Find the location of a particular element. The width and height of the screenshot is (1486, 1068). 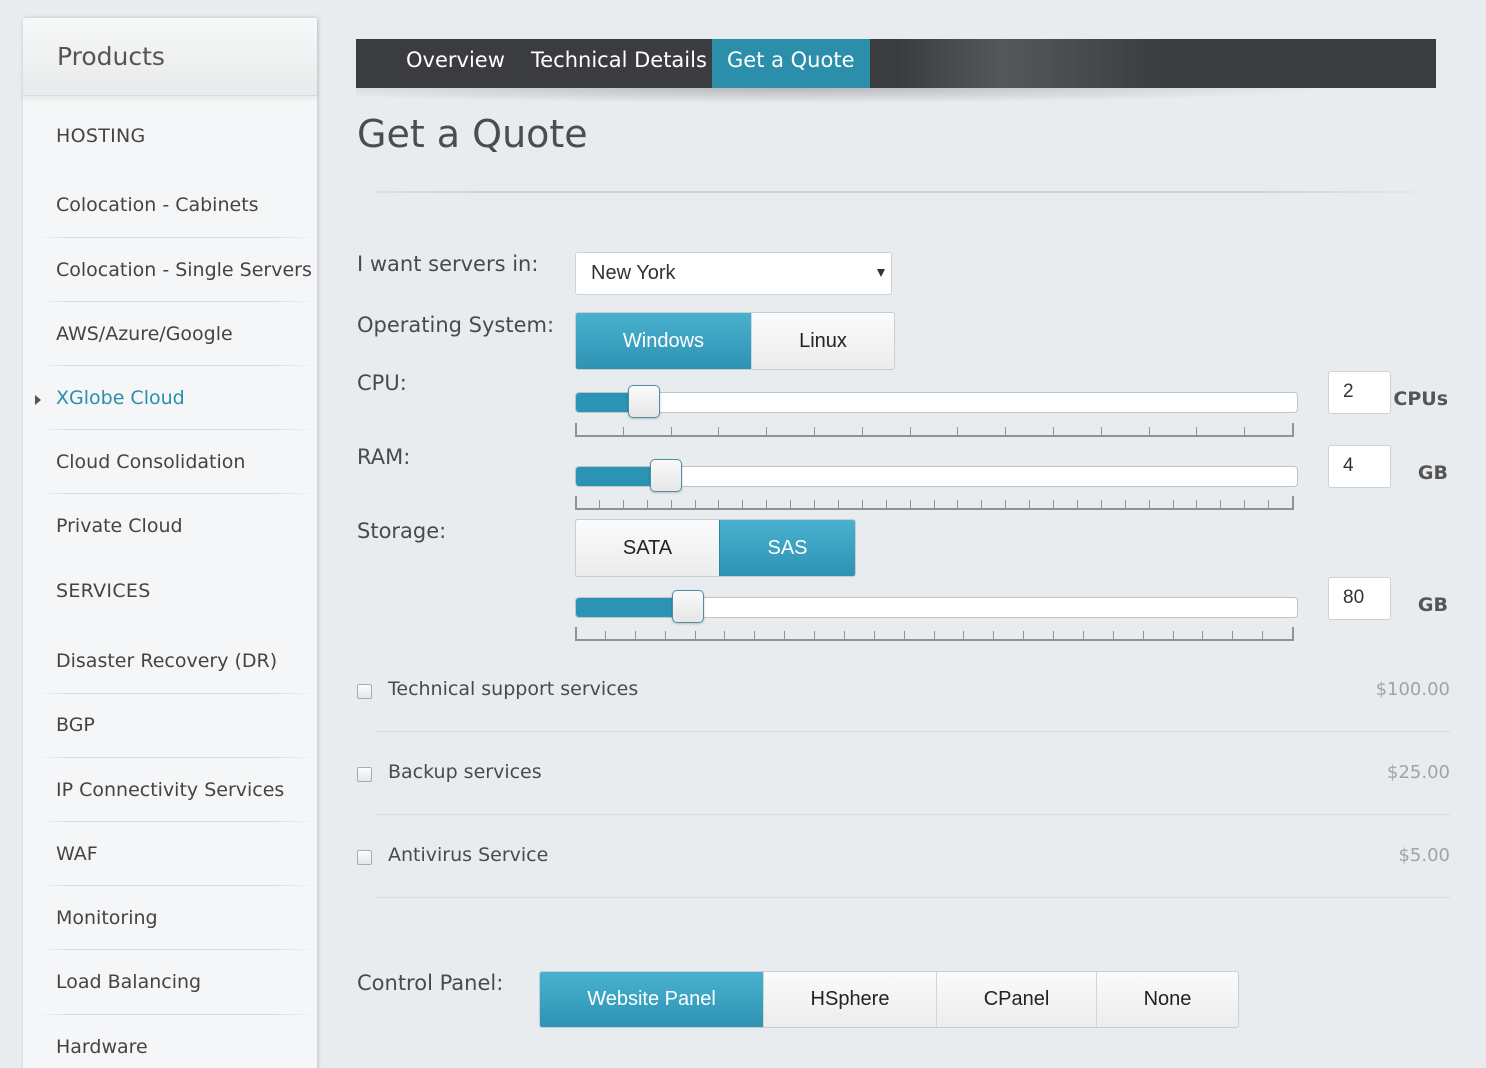

sidebar-item-ip-connectivity: IP Connectivity Services is located at coordinates (170, 790).